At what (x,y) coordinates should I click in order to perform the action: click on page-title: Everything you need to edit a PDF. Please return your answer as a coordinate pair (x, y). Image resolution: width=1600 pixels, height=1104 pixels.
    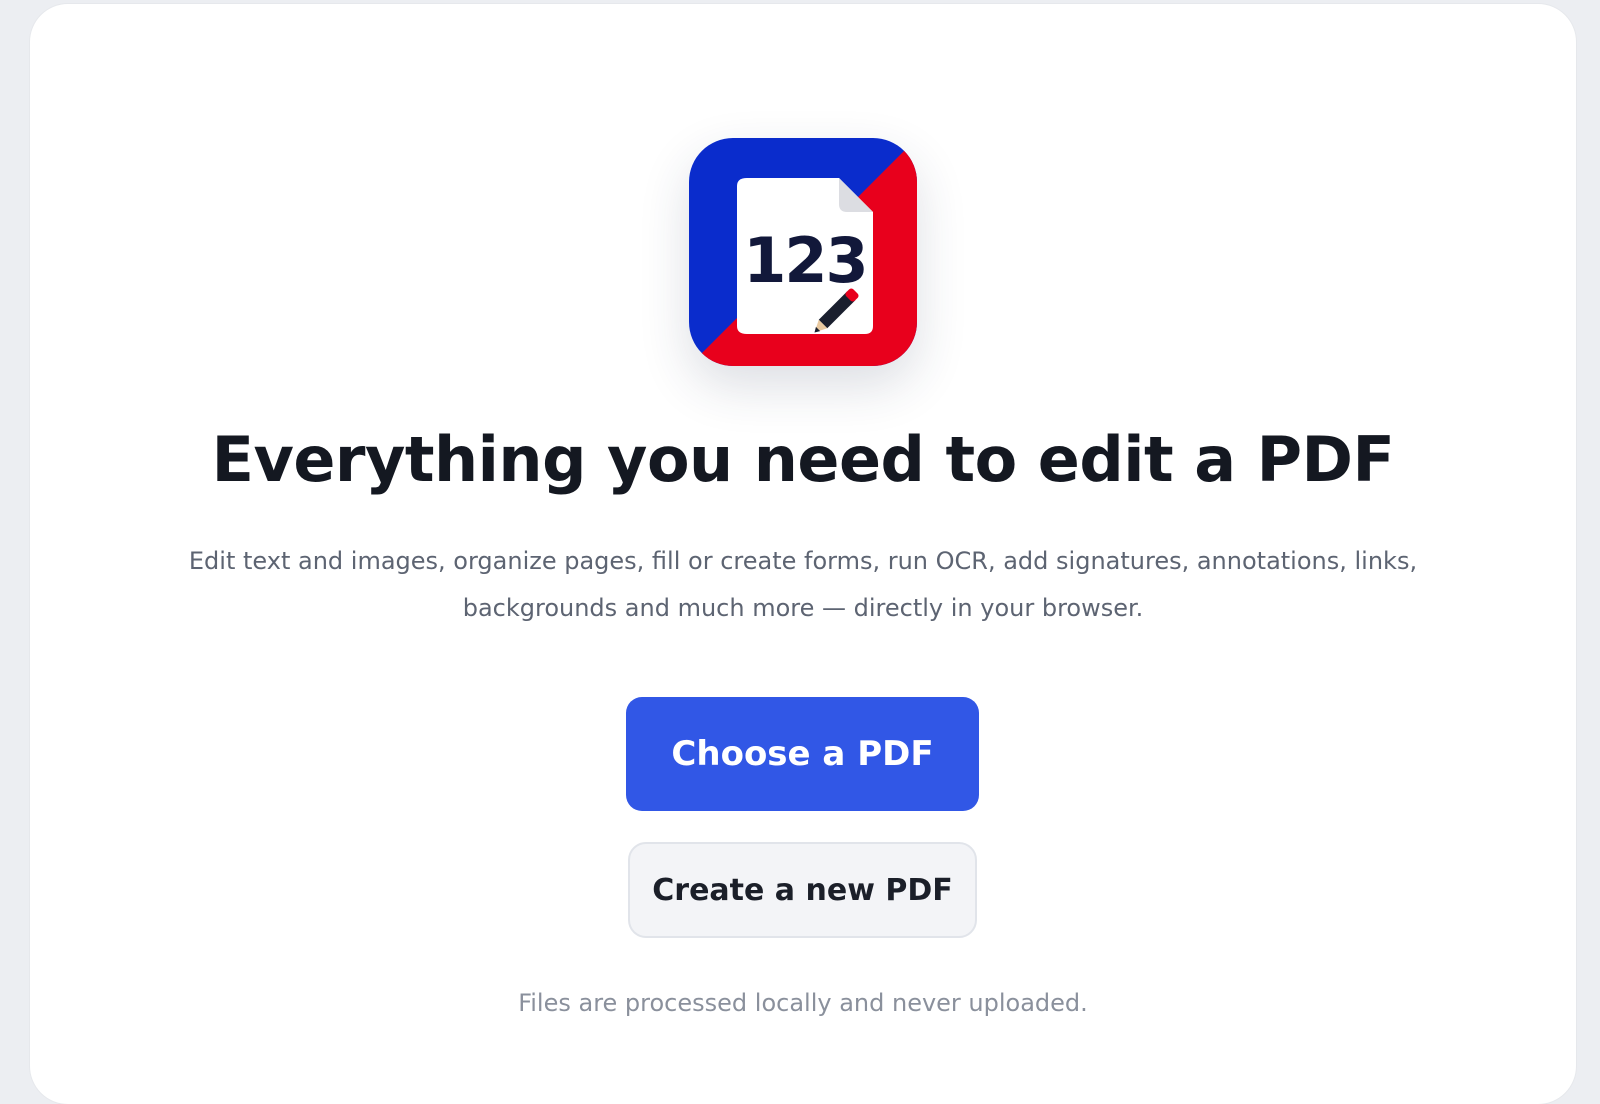
    Looking at the image, I should click on (803, 459).